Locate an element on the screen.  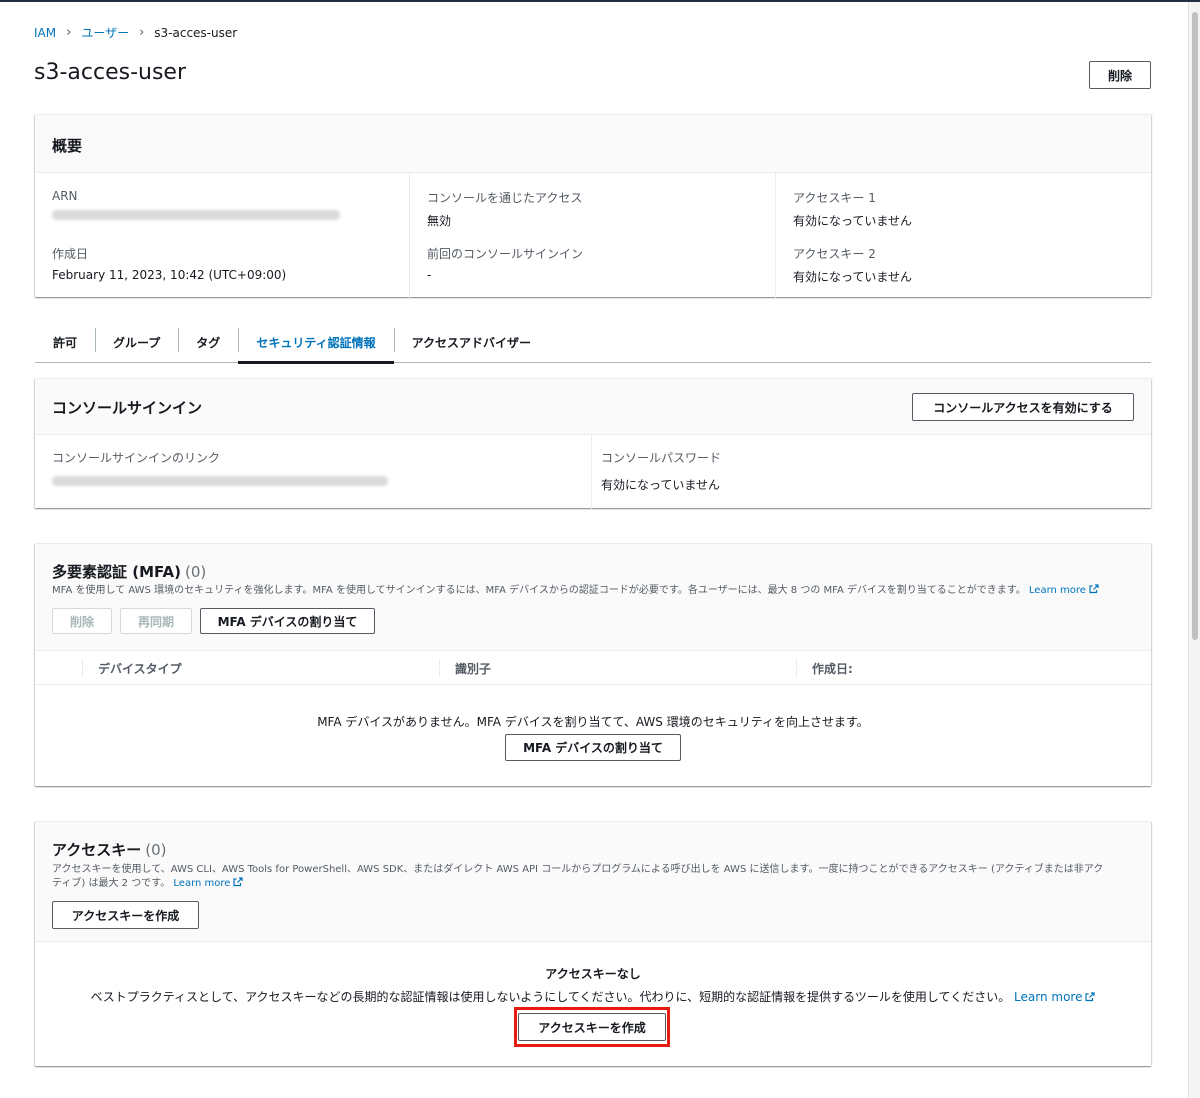
access-key-1-field: アクセスキー 1 有効になっていません is located at coordinates (852, 209).